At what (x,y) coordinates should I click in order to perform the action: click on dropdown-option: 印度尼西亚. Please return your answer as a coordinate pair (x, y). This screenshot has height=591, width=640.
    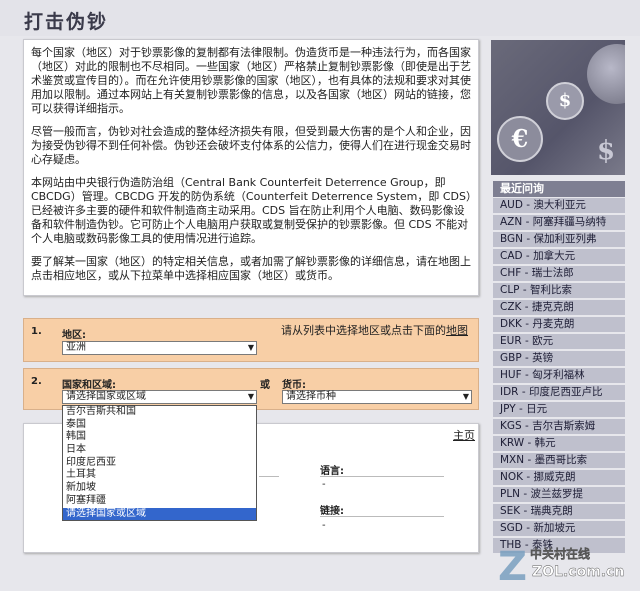
    Looking at the image, I should click on (159, 463).